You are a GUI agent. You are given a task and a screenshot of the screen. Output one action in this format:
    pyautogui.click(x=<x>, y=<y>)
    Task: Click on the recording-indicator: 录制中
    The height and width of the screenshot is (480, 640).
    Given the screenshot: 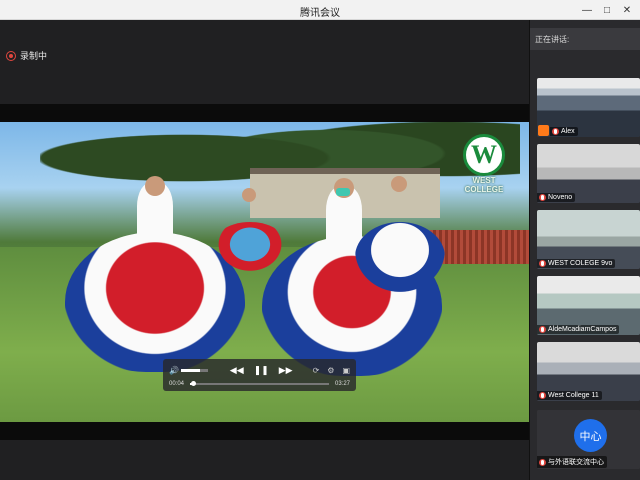 What is the action you would take?
    pyautogui.click(x=26, y=55)
    